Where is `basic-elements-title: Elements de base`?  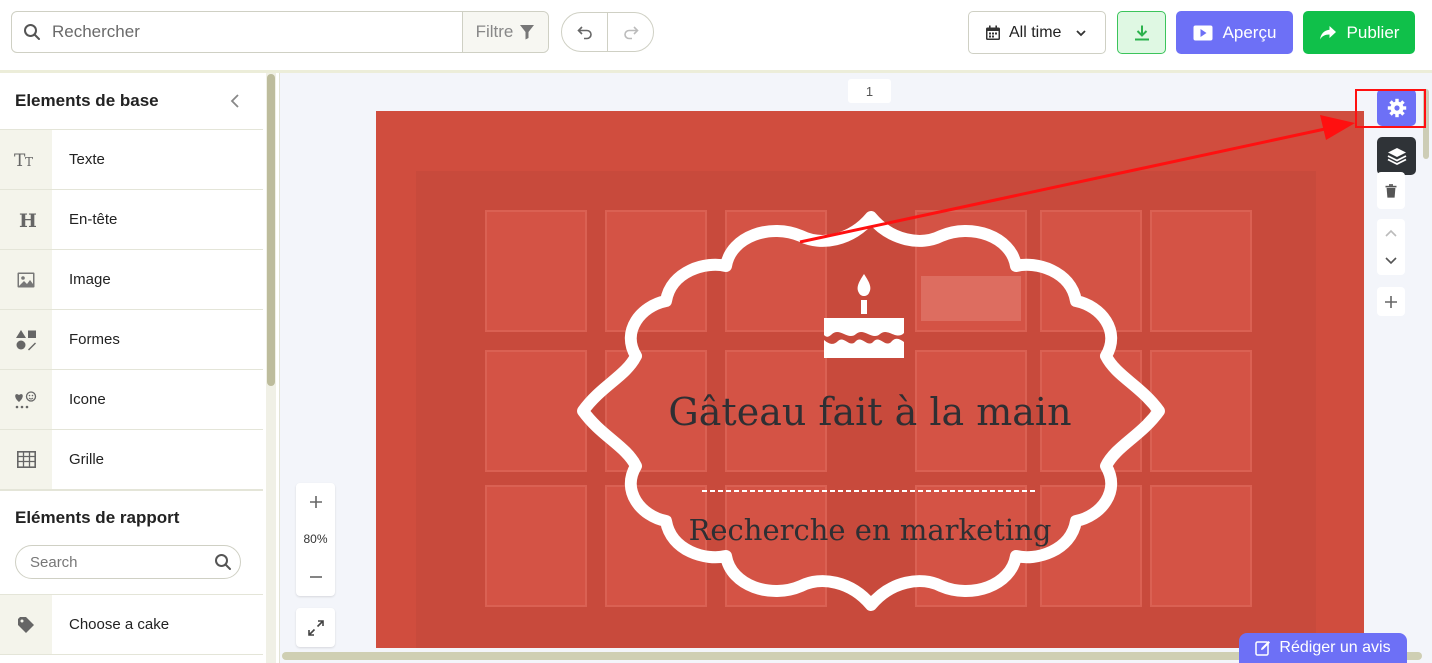
basic-elements-title: Elements de base is located at coordinates (87, 100).